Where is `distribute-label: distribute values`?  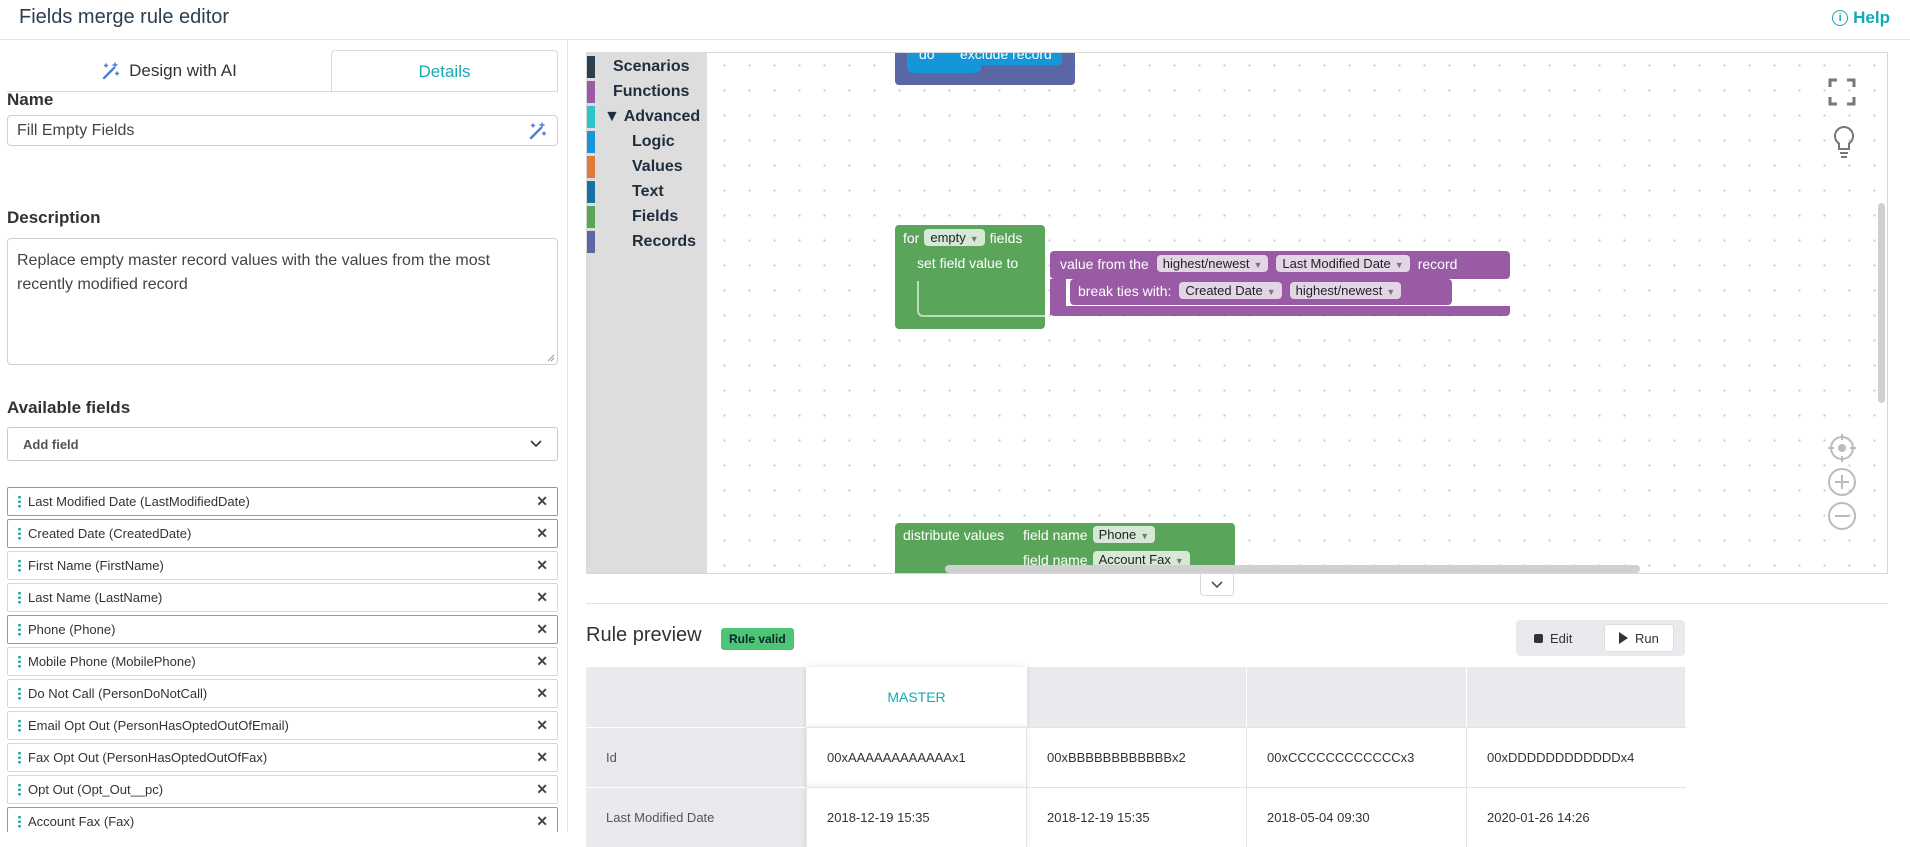
distribute-label: distribute values is located at coordinates (954, 535).